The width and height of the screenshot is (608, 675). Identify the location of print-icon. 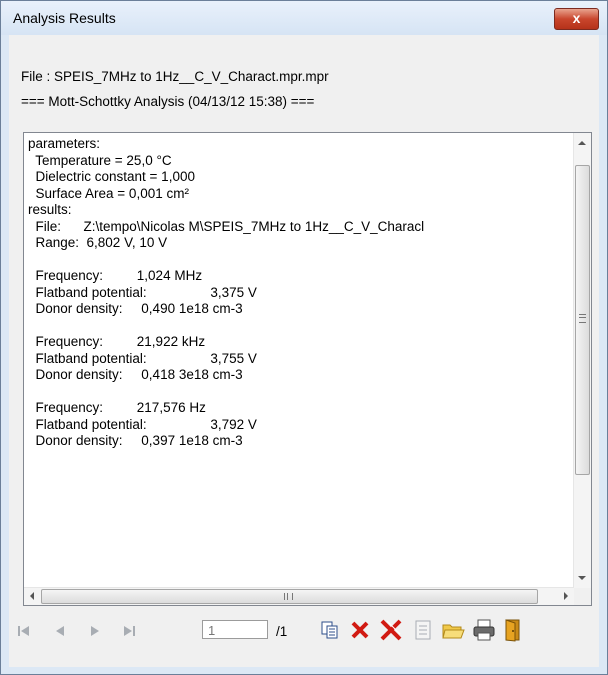
(484, 630).